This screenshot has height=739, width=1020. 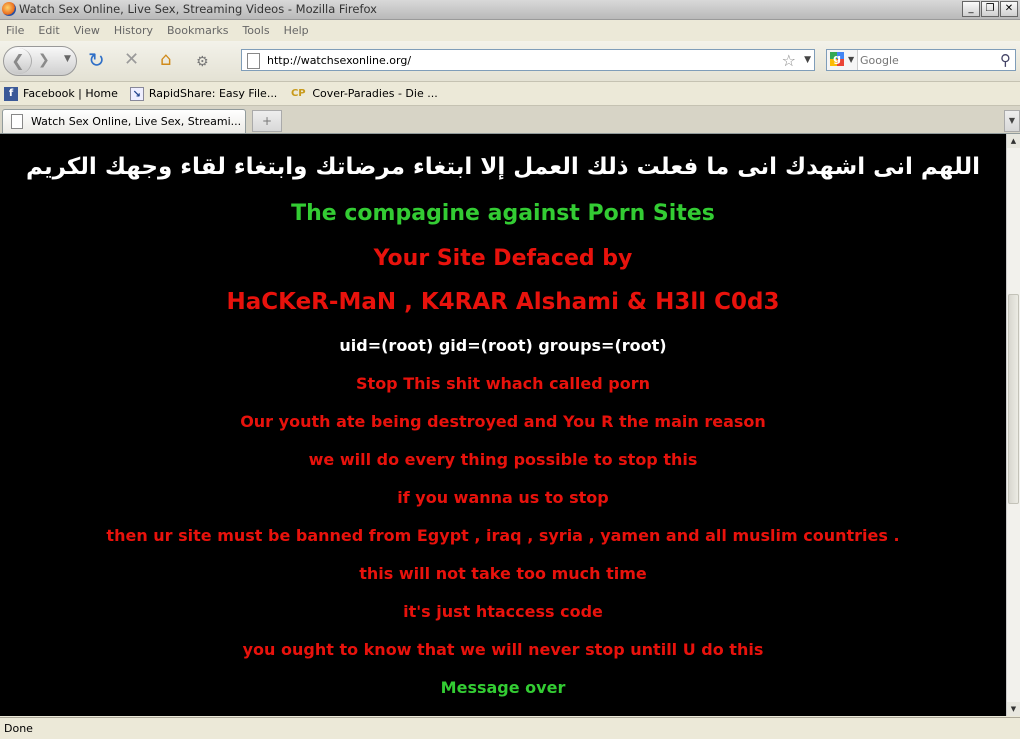 I want to click on home-icon: ⌂, so click(x=165, y=60).